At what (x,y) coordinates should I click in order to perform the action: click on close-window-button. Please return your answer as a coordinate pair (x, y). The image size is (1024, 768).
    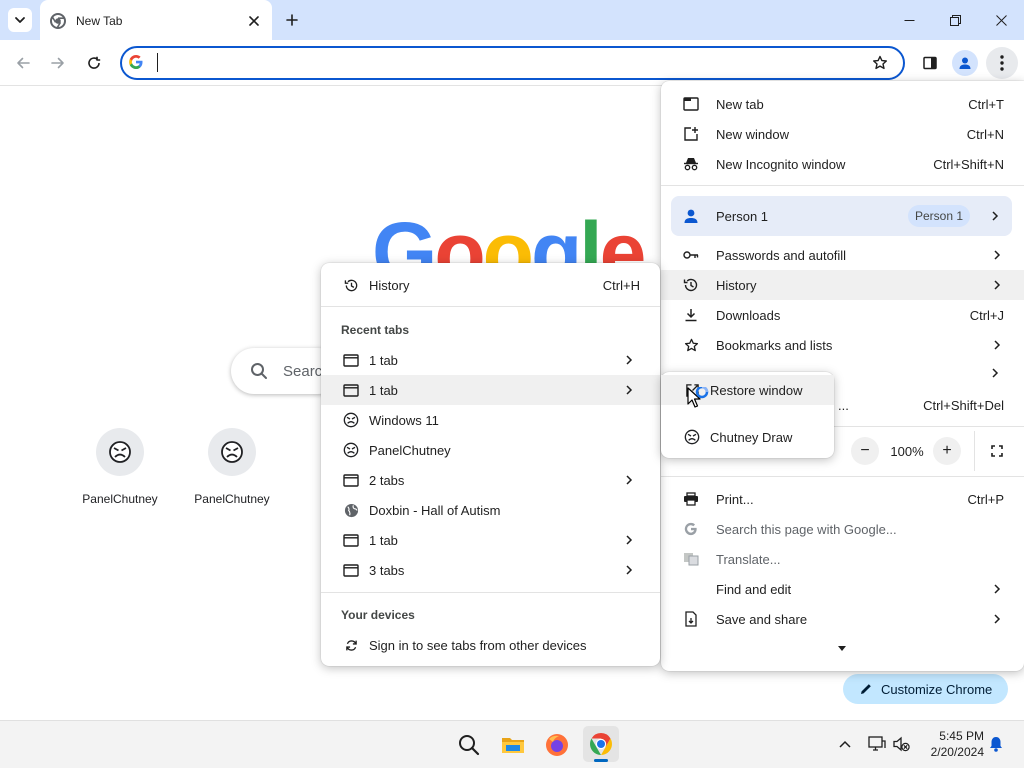
    Looking at the image, I should click on (1001, 20).